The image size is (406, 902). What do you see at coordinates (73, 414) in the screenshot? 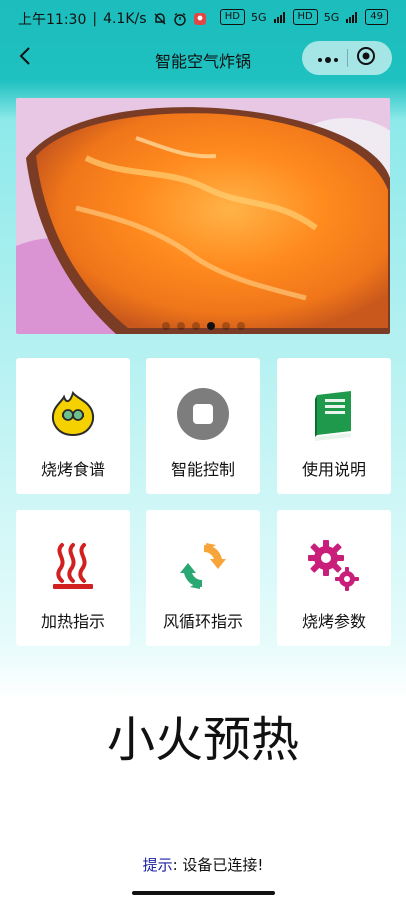
I see `recipe-fire-icon` at bounding box center [73, 414].